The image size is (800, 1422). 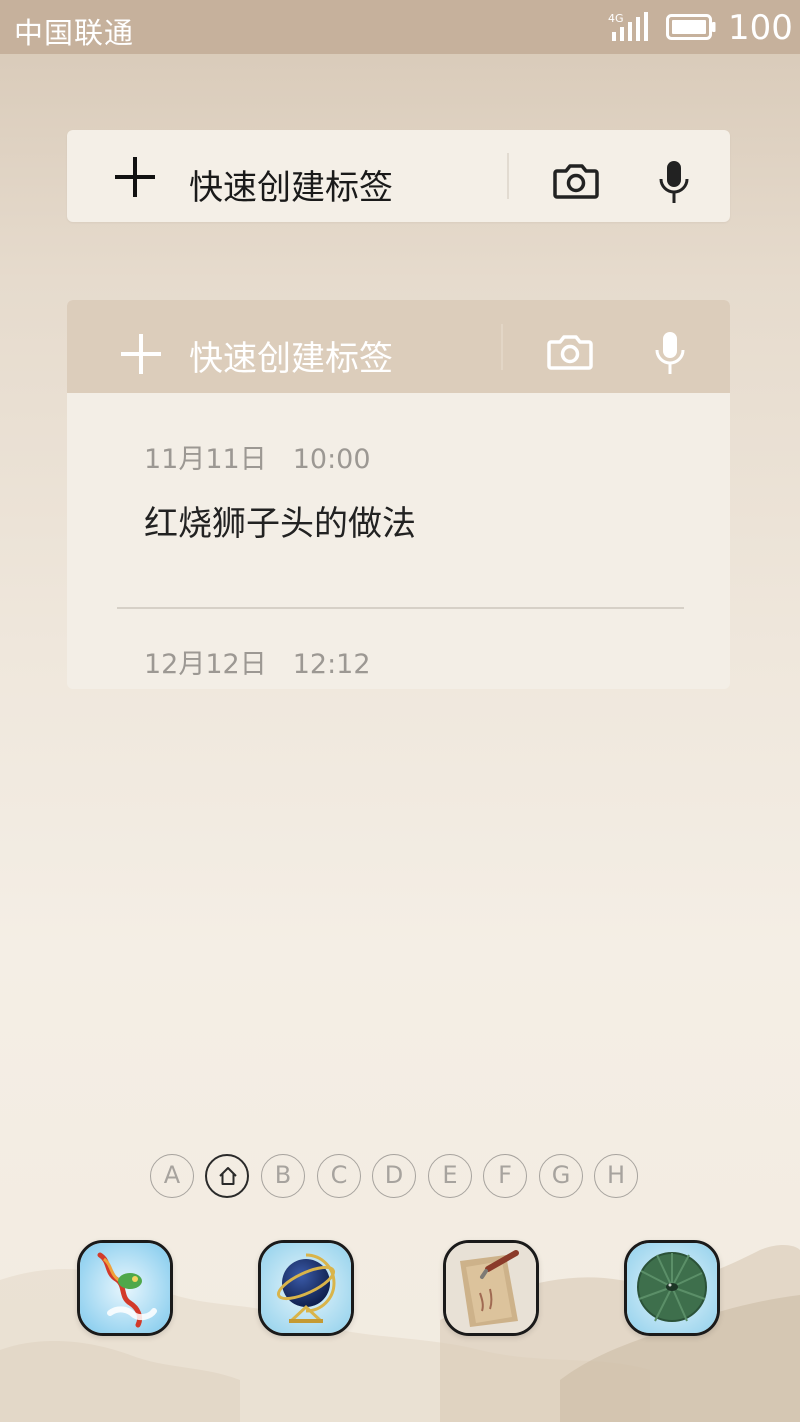 I want to click on page-dot-g: G, so click(x=561, y=1176).